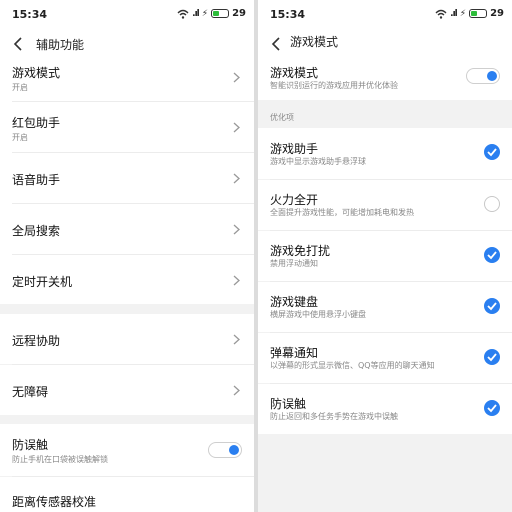 The height and width of the screenshot is (512, 512). What do you see at coordinates (60, 459) in the screenshot?
I see `item-subtitle: 防止手机在口袋被误触解锁` at bounding box center [60, 459].